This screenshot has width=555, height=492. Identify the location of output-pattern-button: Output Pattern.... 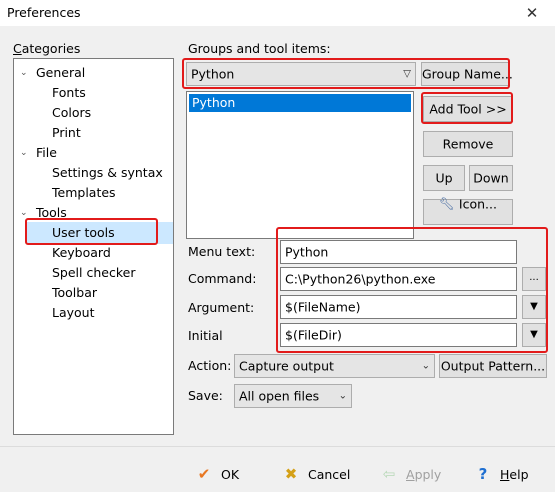
(493, 366).